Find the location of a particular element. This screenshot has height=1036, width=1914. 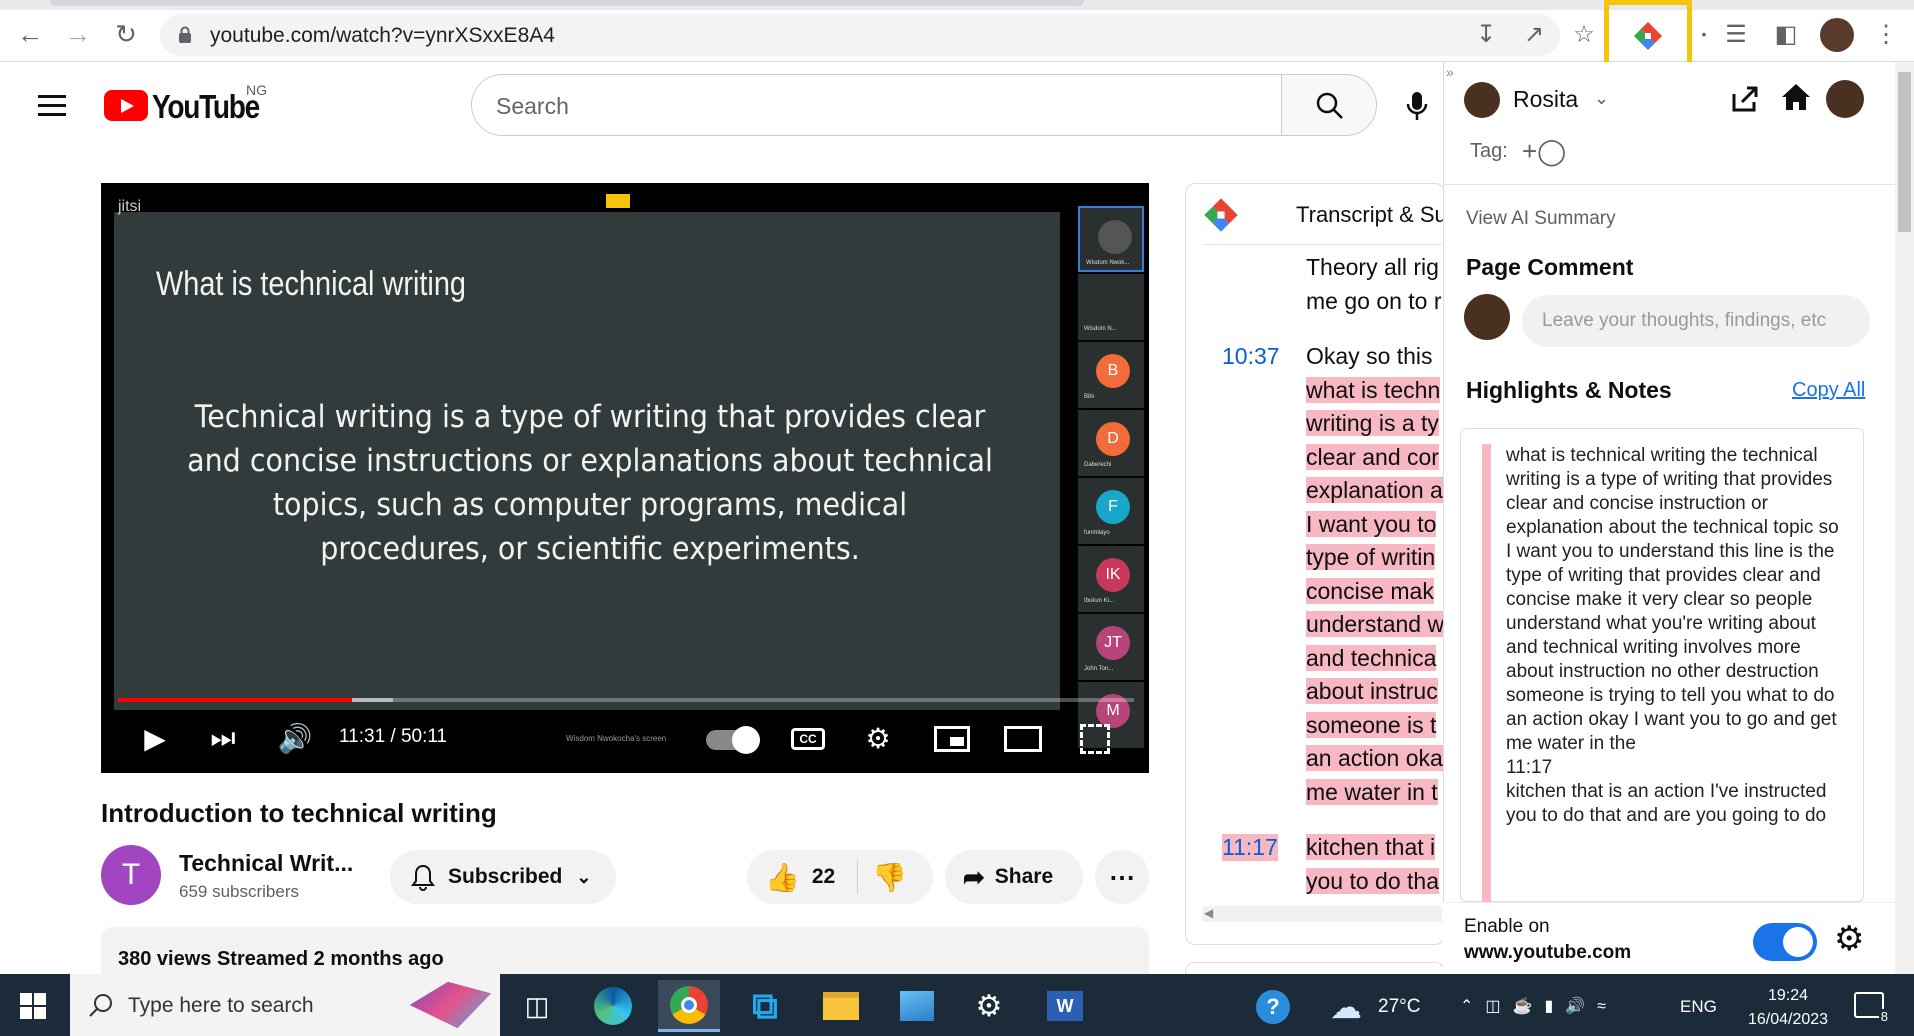

input-language: ENG is located at coordinates (1698, 1007).